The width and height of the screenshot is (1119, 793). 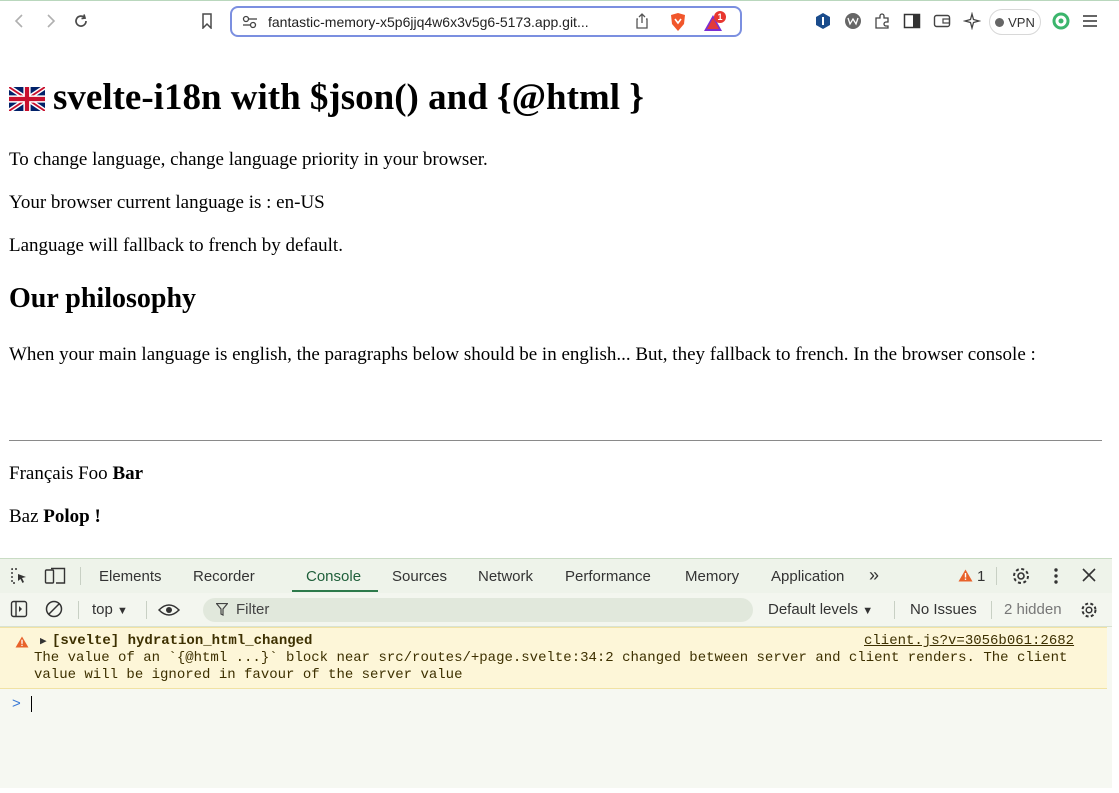 What do you see at coordinates (965, 578) in the screenshot?
I see `warning-icon` at bounding box center [965, 578].